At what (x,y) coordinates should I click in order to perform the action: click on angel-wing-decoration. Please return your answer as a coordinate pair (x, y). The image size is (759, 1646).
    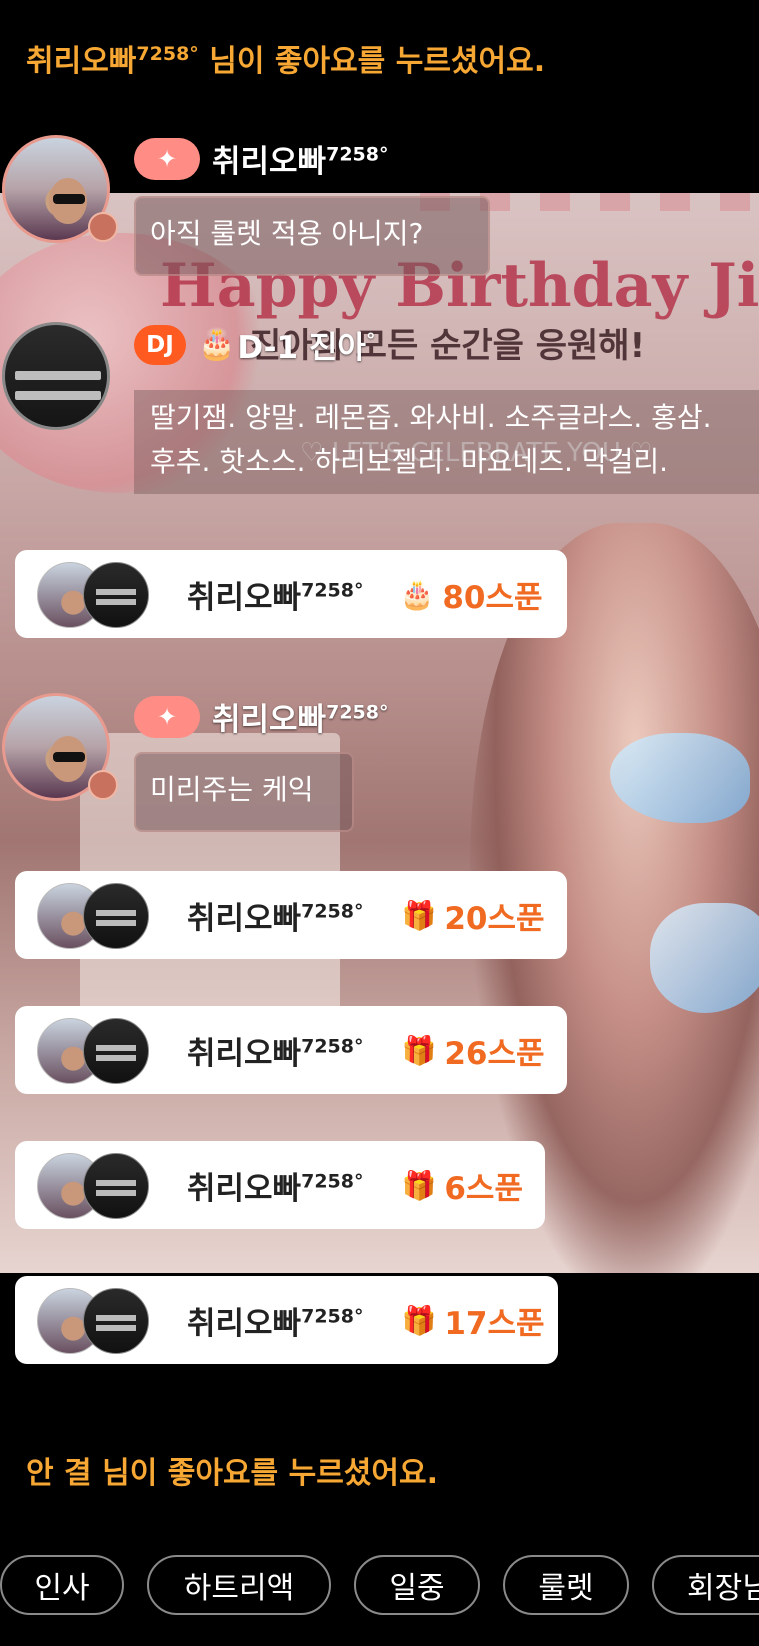
    Looking at the image, I should click on (704, 958).